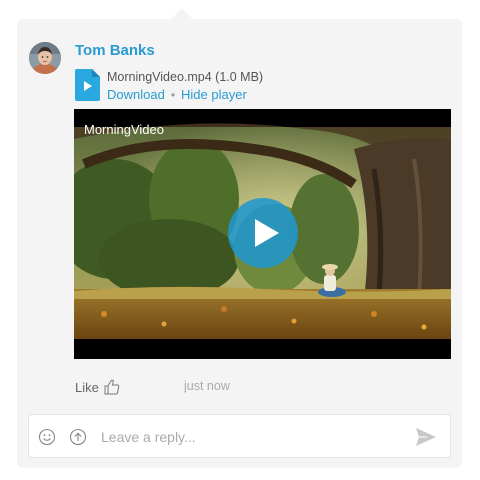  Describe the element at coordinates (115, 50) in the screenshot. I see `author-name: Tom Banks` at that location.